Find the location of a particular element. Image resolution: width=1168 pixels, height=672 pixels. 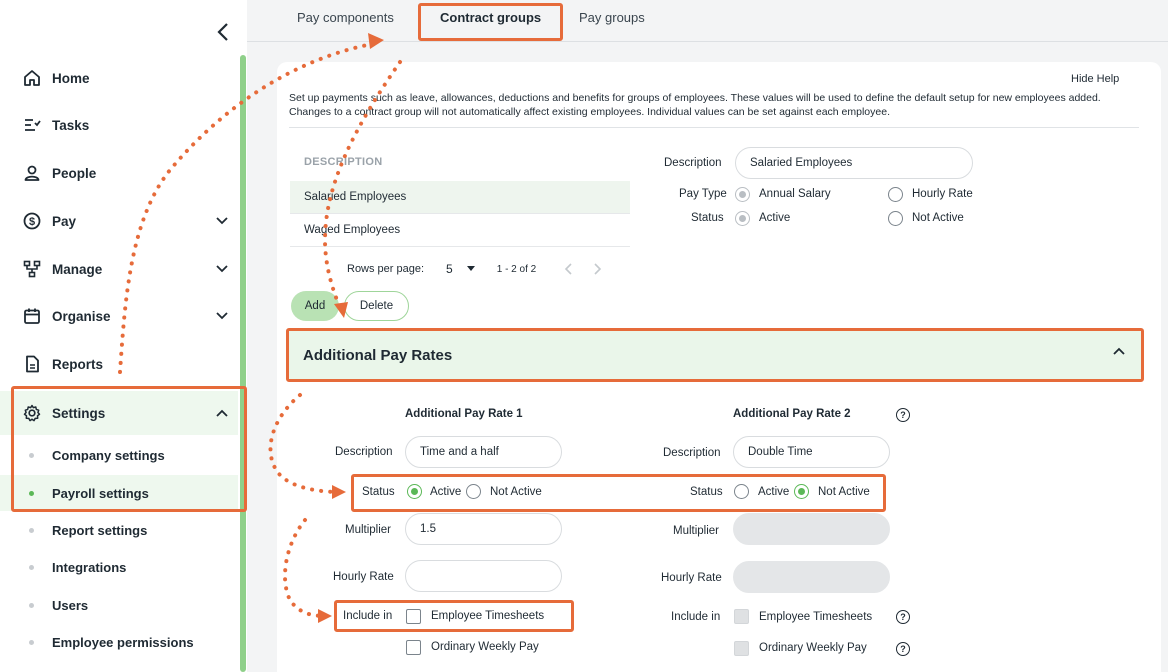

rate2-multiplier-field is located at coordinates (811, 529).